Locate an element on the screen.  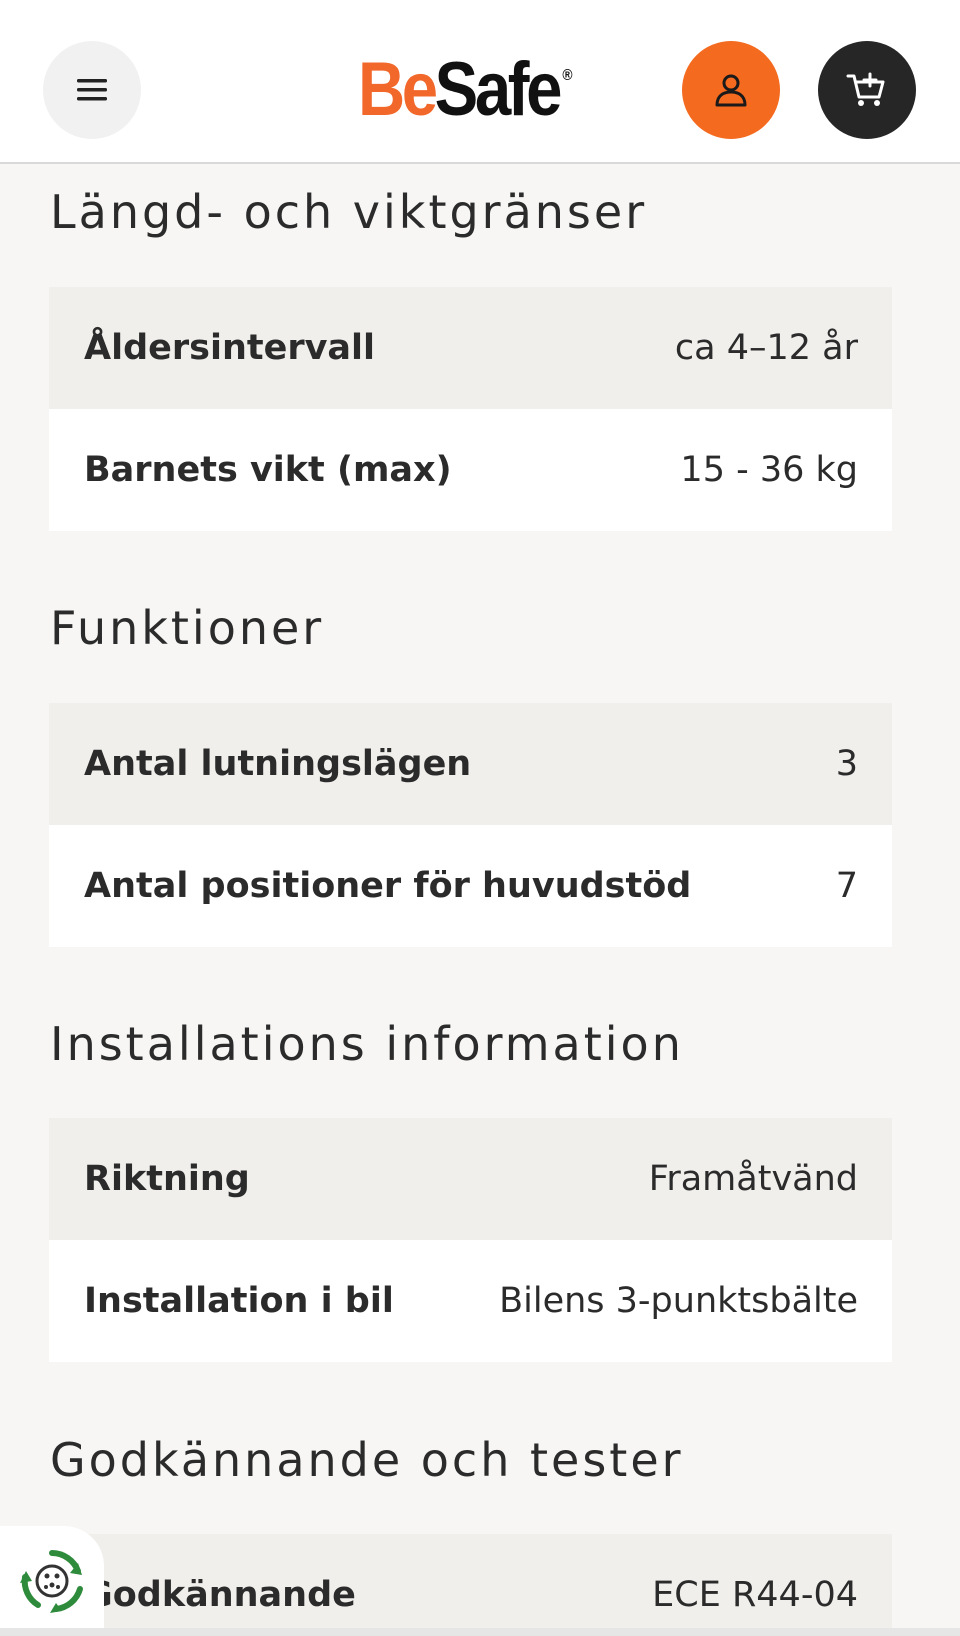
cart-button is located at coordinates (867, 90).